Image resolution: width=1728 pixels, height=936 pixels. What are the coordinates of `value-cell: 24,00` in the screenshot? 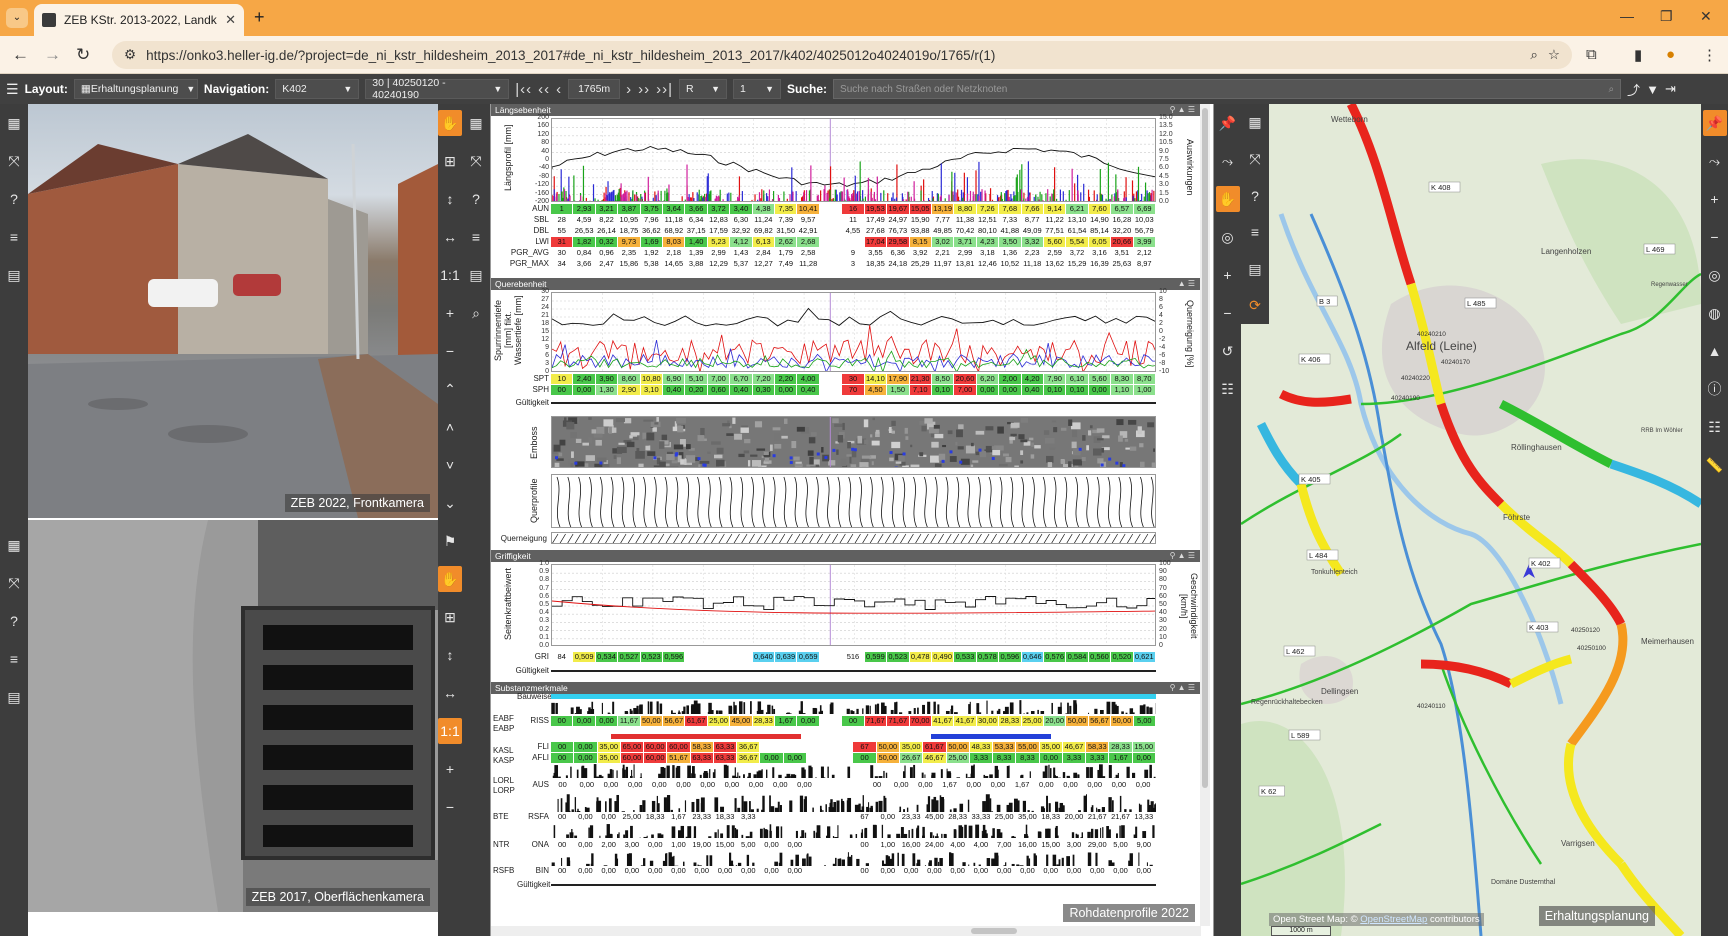 It's located at (935, 845).